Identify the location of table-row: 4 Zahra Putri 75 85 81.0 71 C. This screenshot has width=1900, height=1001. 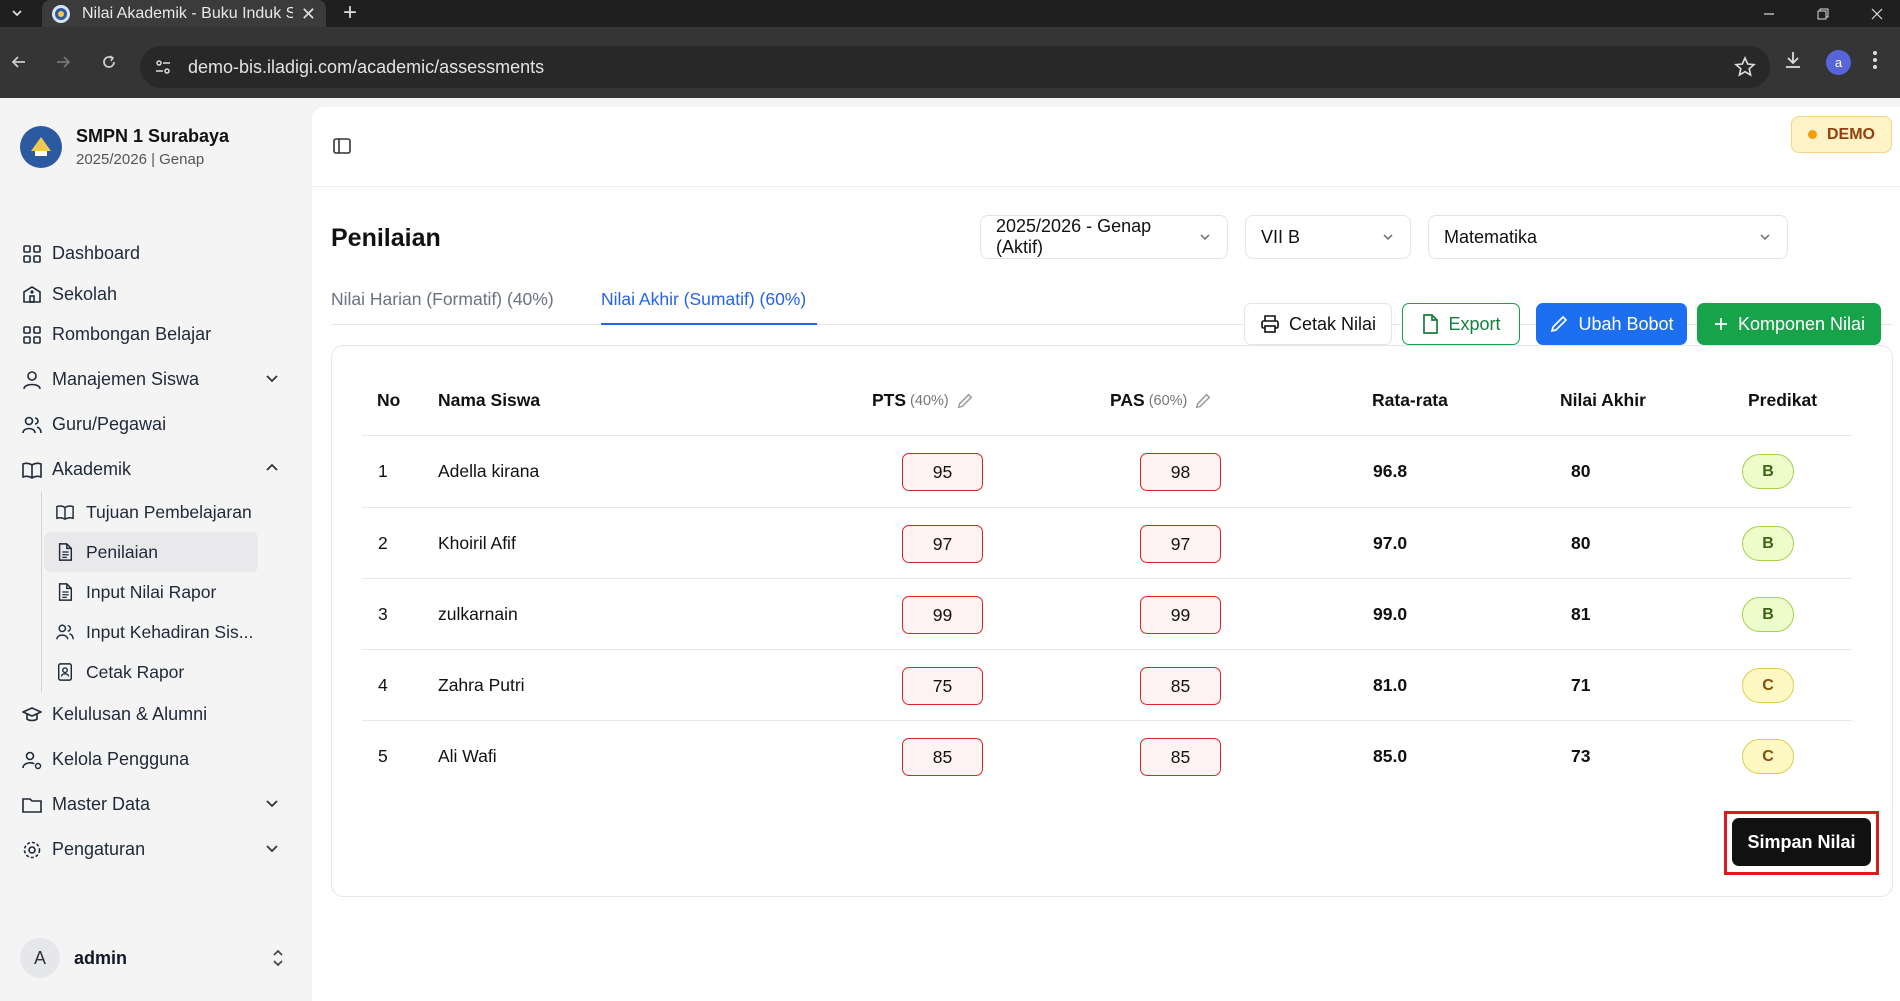
(1112, 685).